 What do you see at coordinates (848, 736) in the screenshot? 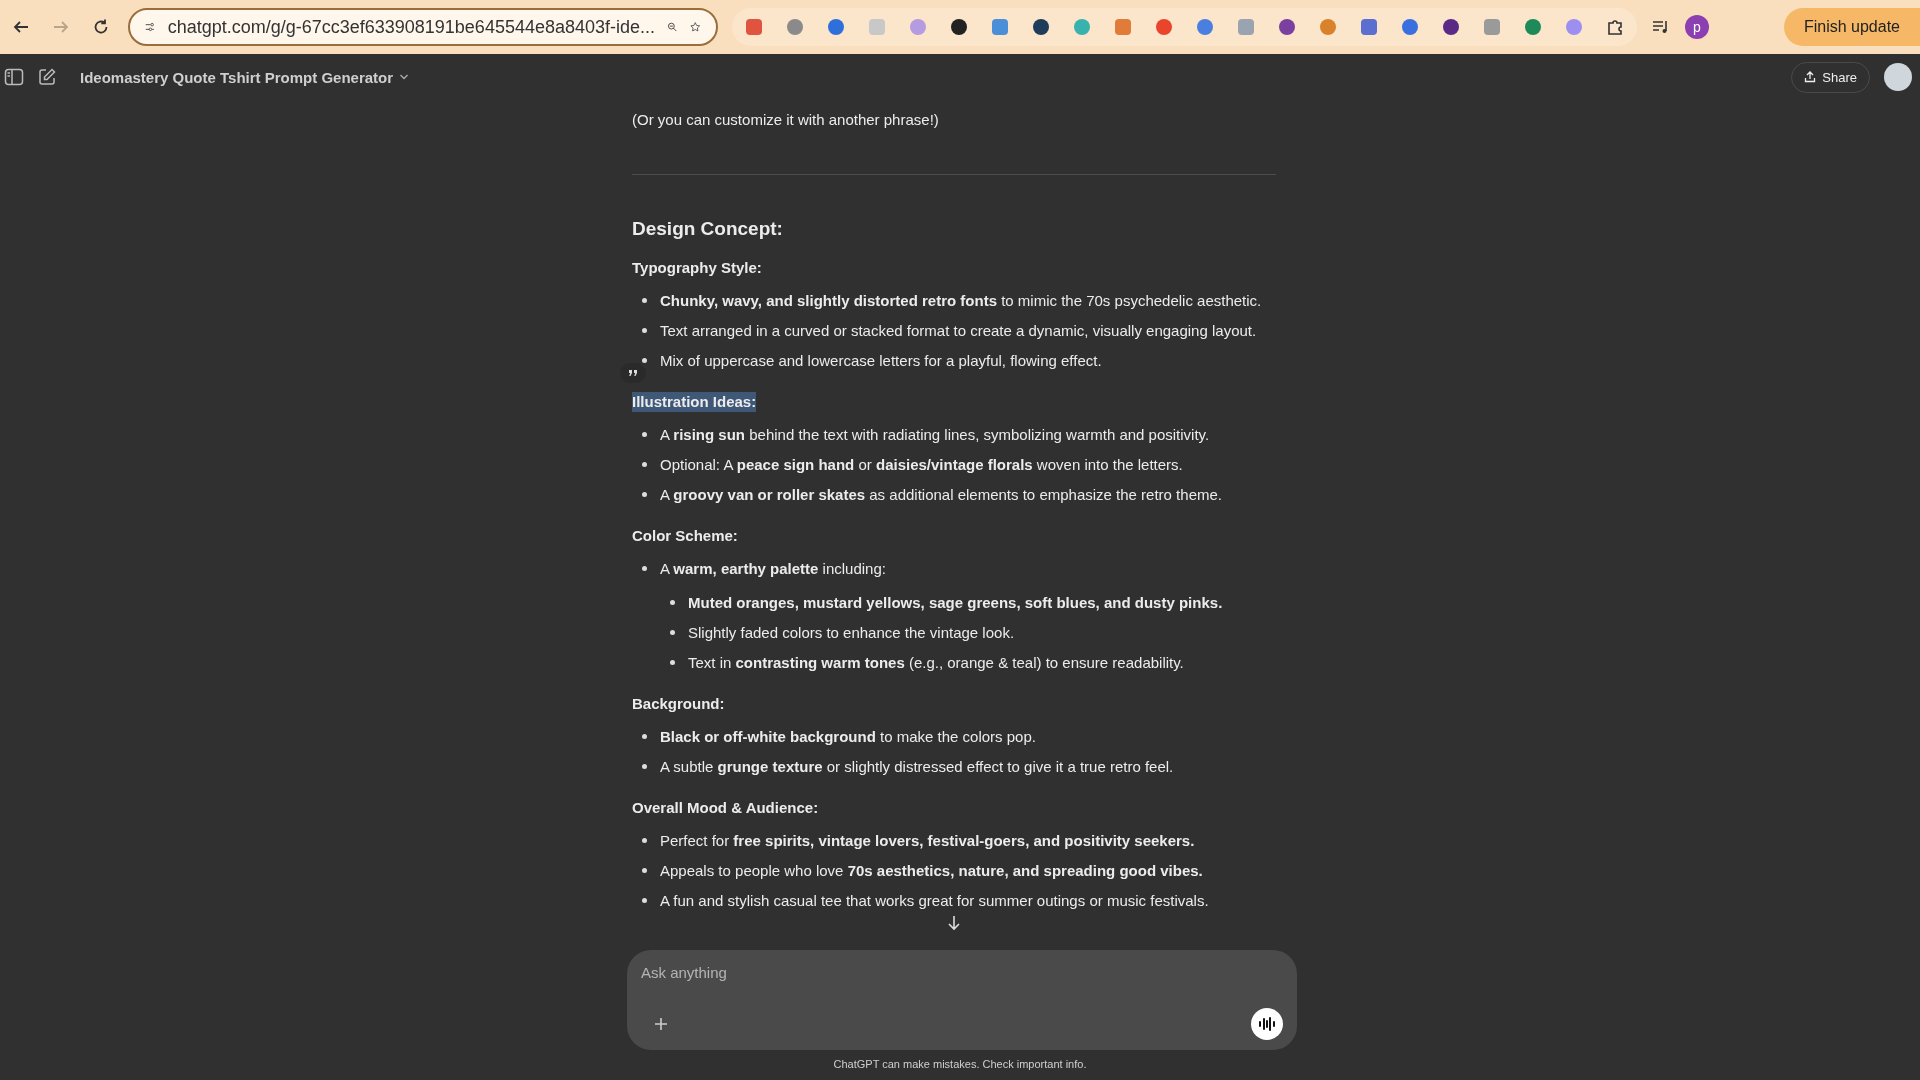
I see `bullet-text: Black or off-white background to make the colors pop.` at bounding box center [848, 736].